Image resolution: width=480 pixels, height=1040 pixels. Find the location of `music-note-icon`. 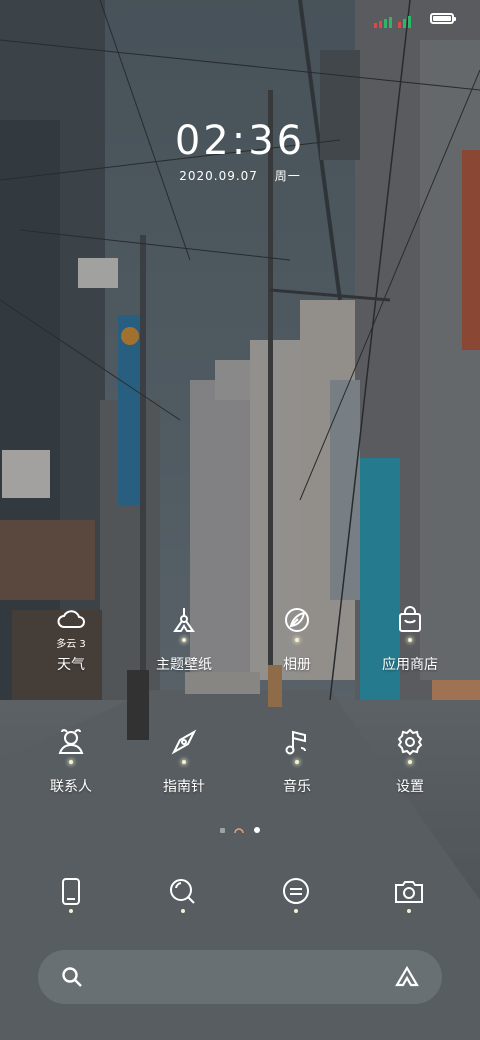

music-note-icon is located at coordinates (295, 742).